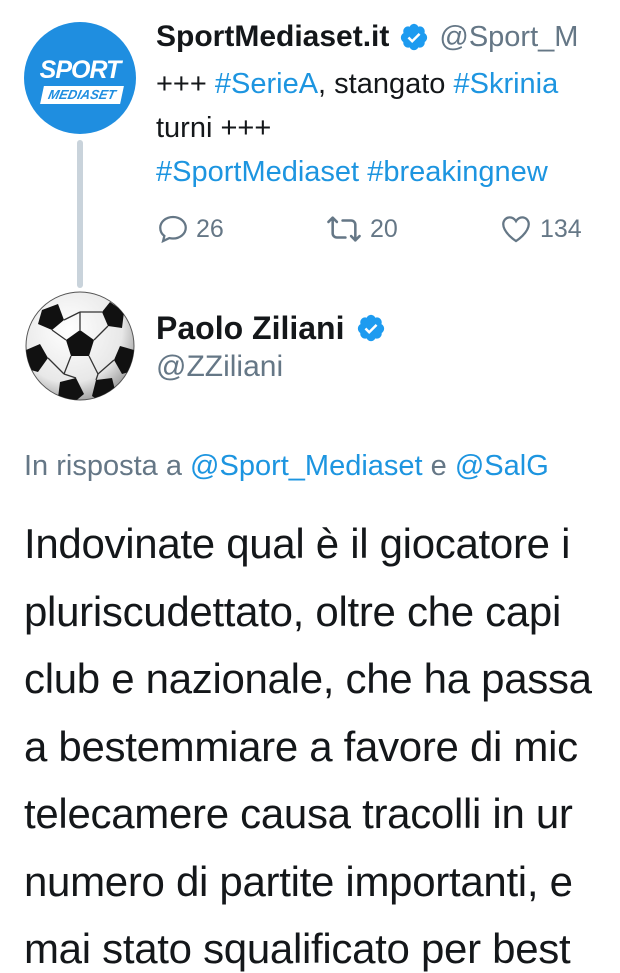  What do you see at coordinates (297, 543) in the screenshot?
I see `body-line: Indovinate qual è il giocatore i` at bounding box center [297, 543].